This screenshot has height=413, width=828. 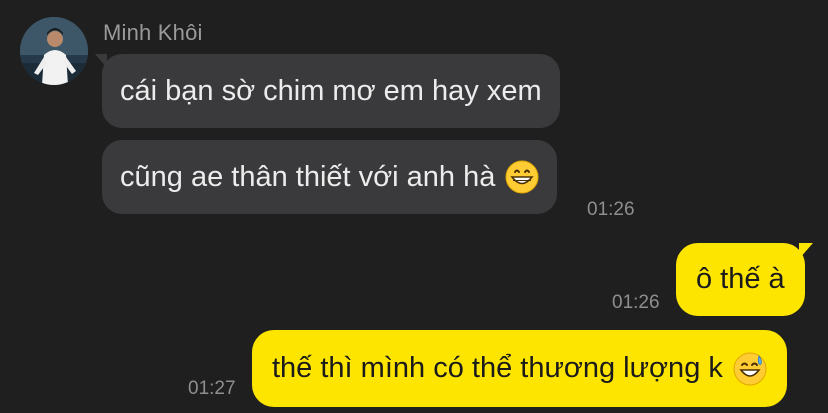 I want to click on message-text: thế thì mình có thể thương lượng k, so click(x=497, y=368).